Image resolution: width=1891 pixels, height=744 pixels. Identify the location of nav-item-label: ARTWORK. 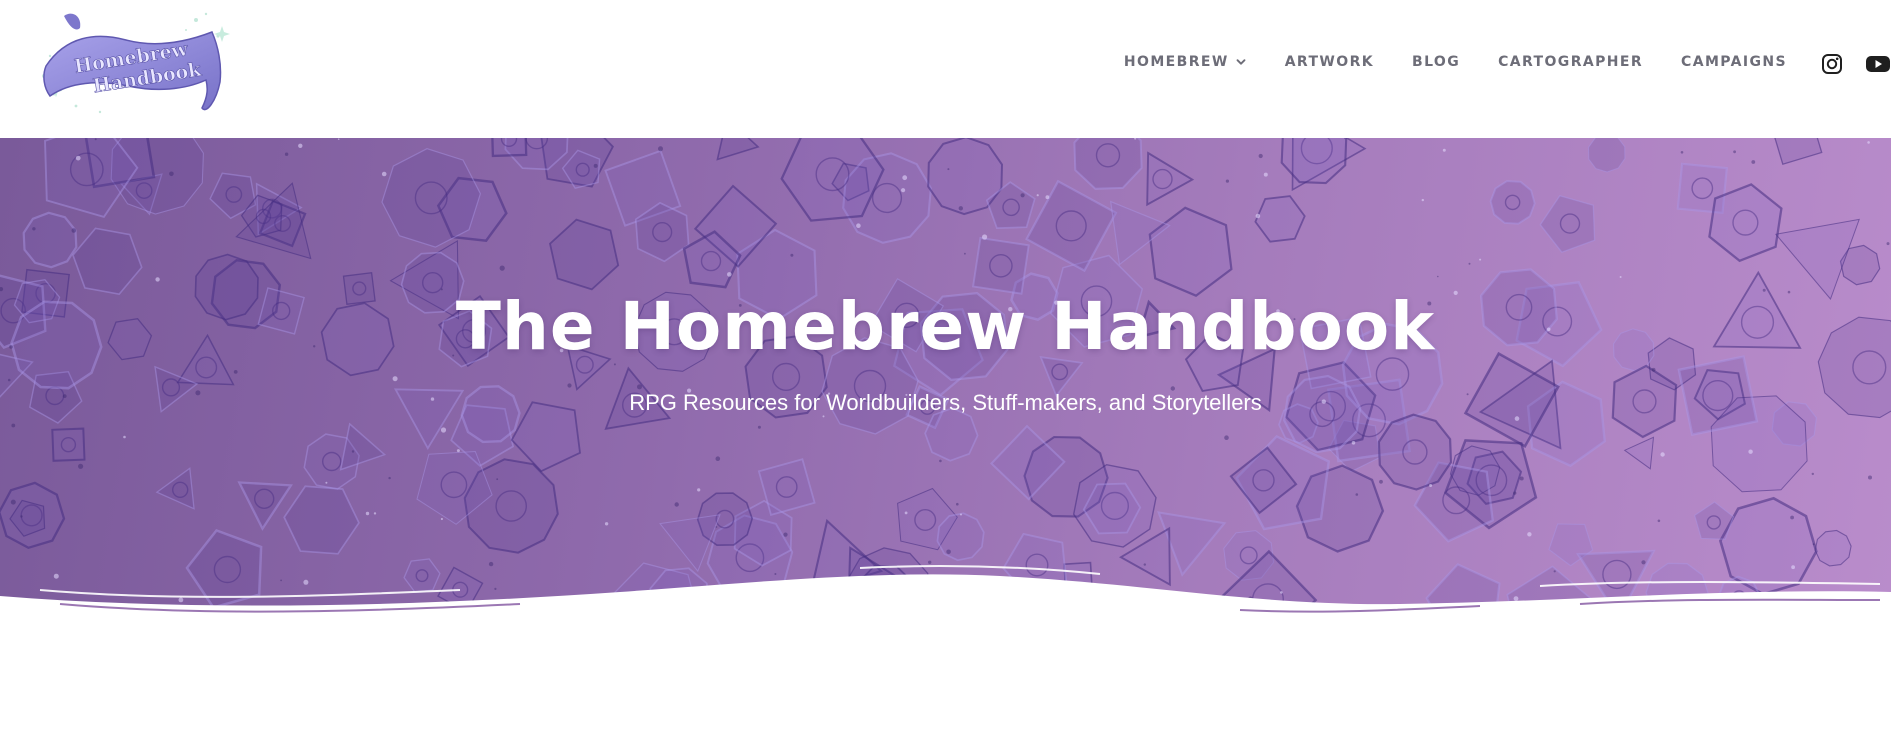
(1329, 62).